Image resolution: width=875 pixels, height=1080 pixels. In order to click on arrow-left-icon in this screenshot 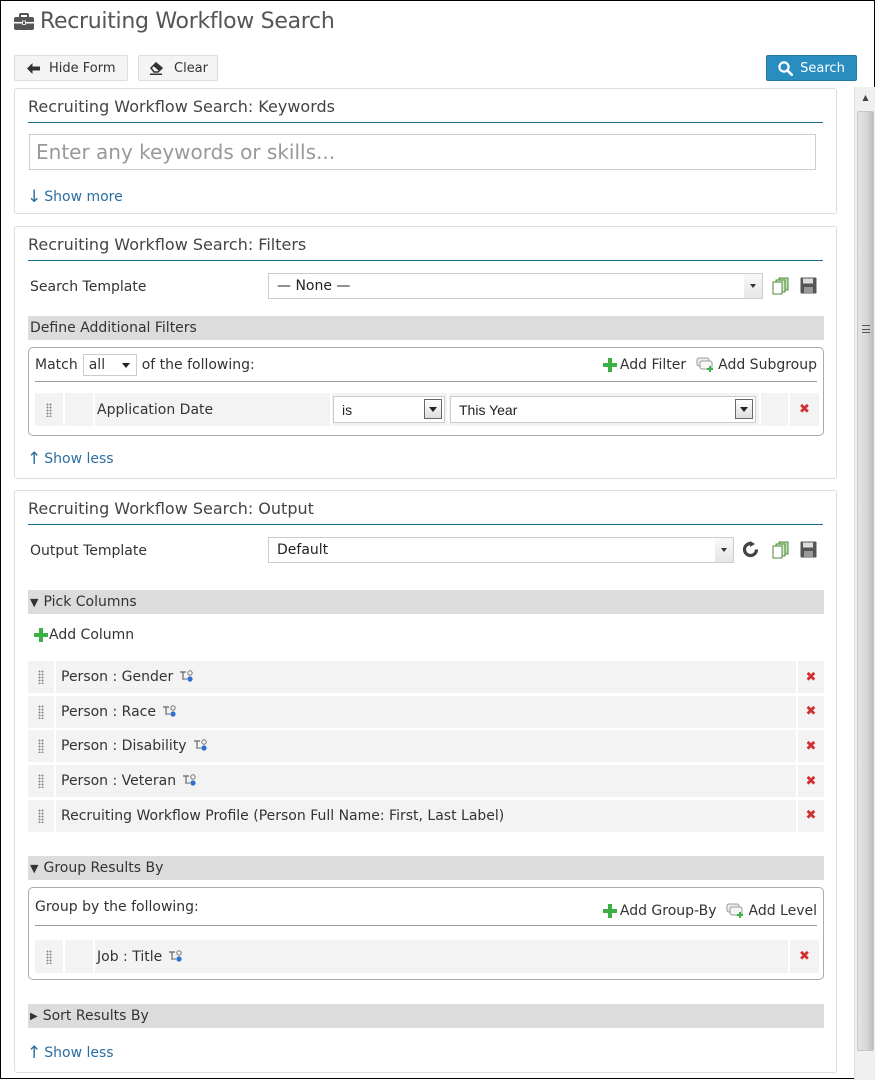, I will do `click(33, 68)`.